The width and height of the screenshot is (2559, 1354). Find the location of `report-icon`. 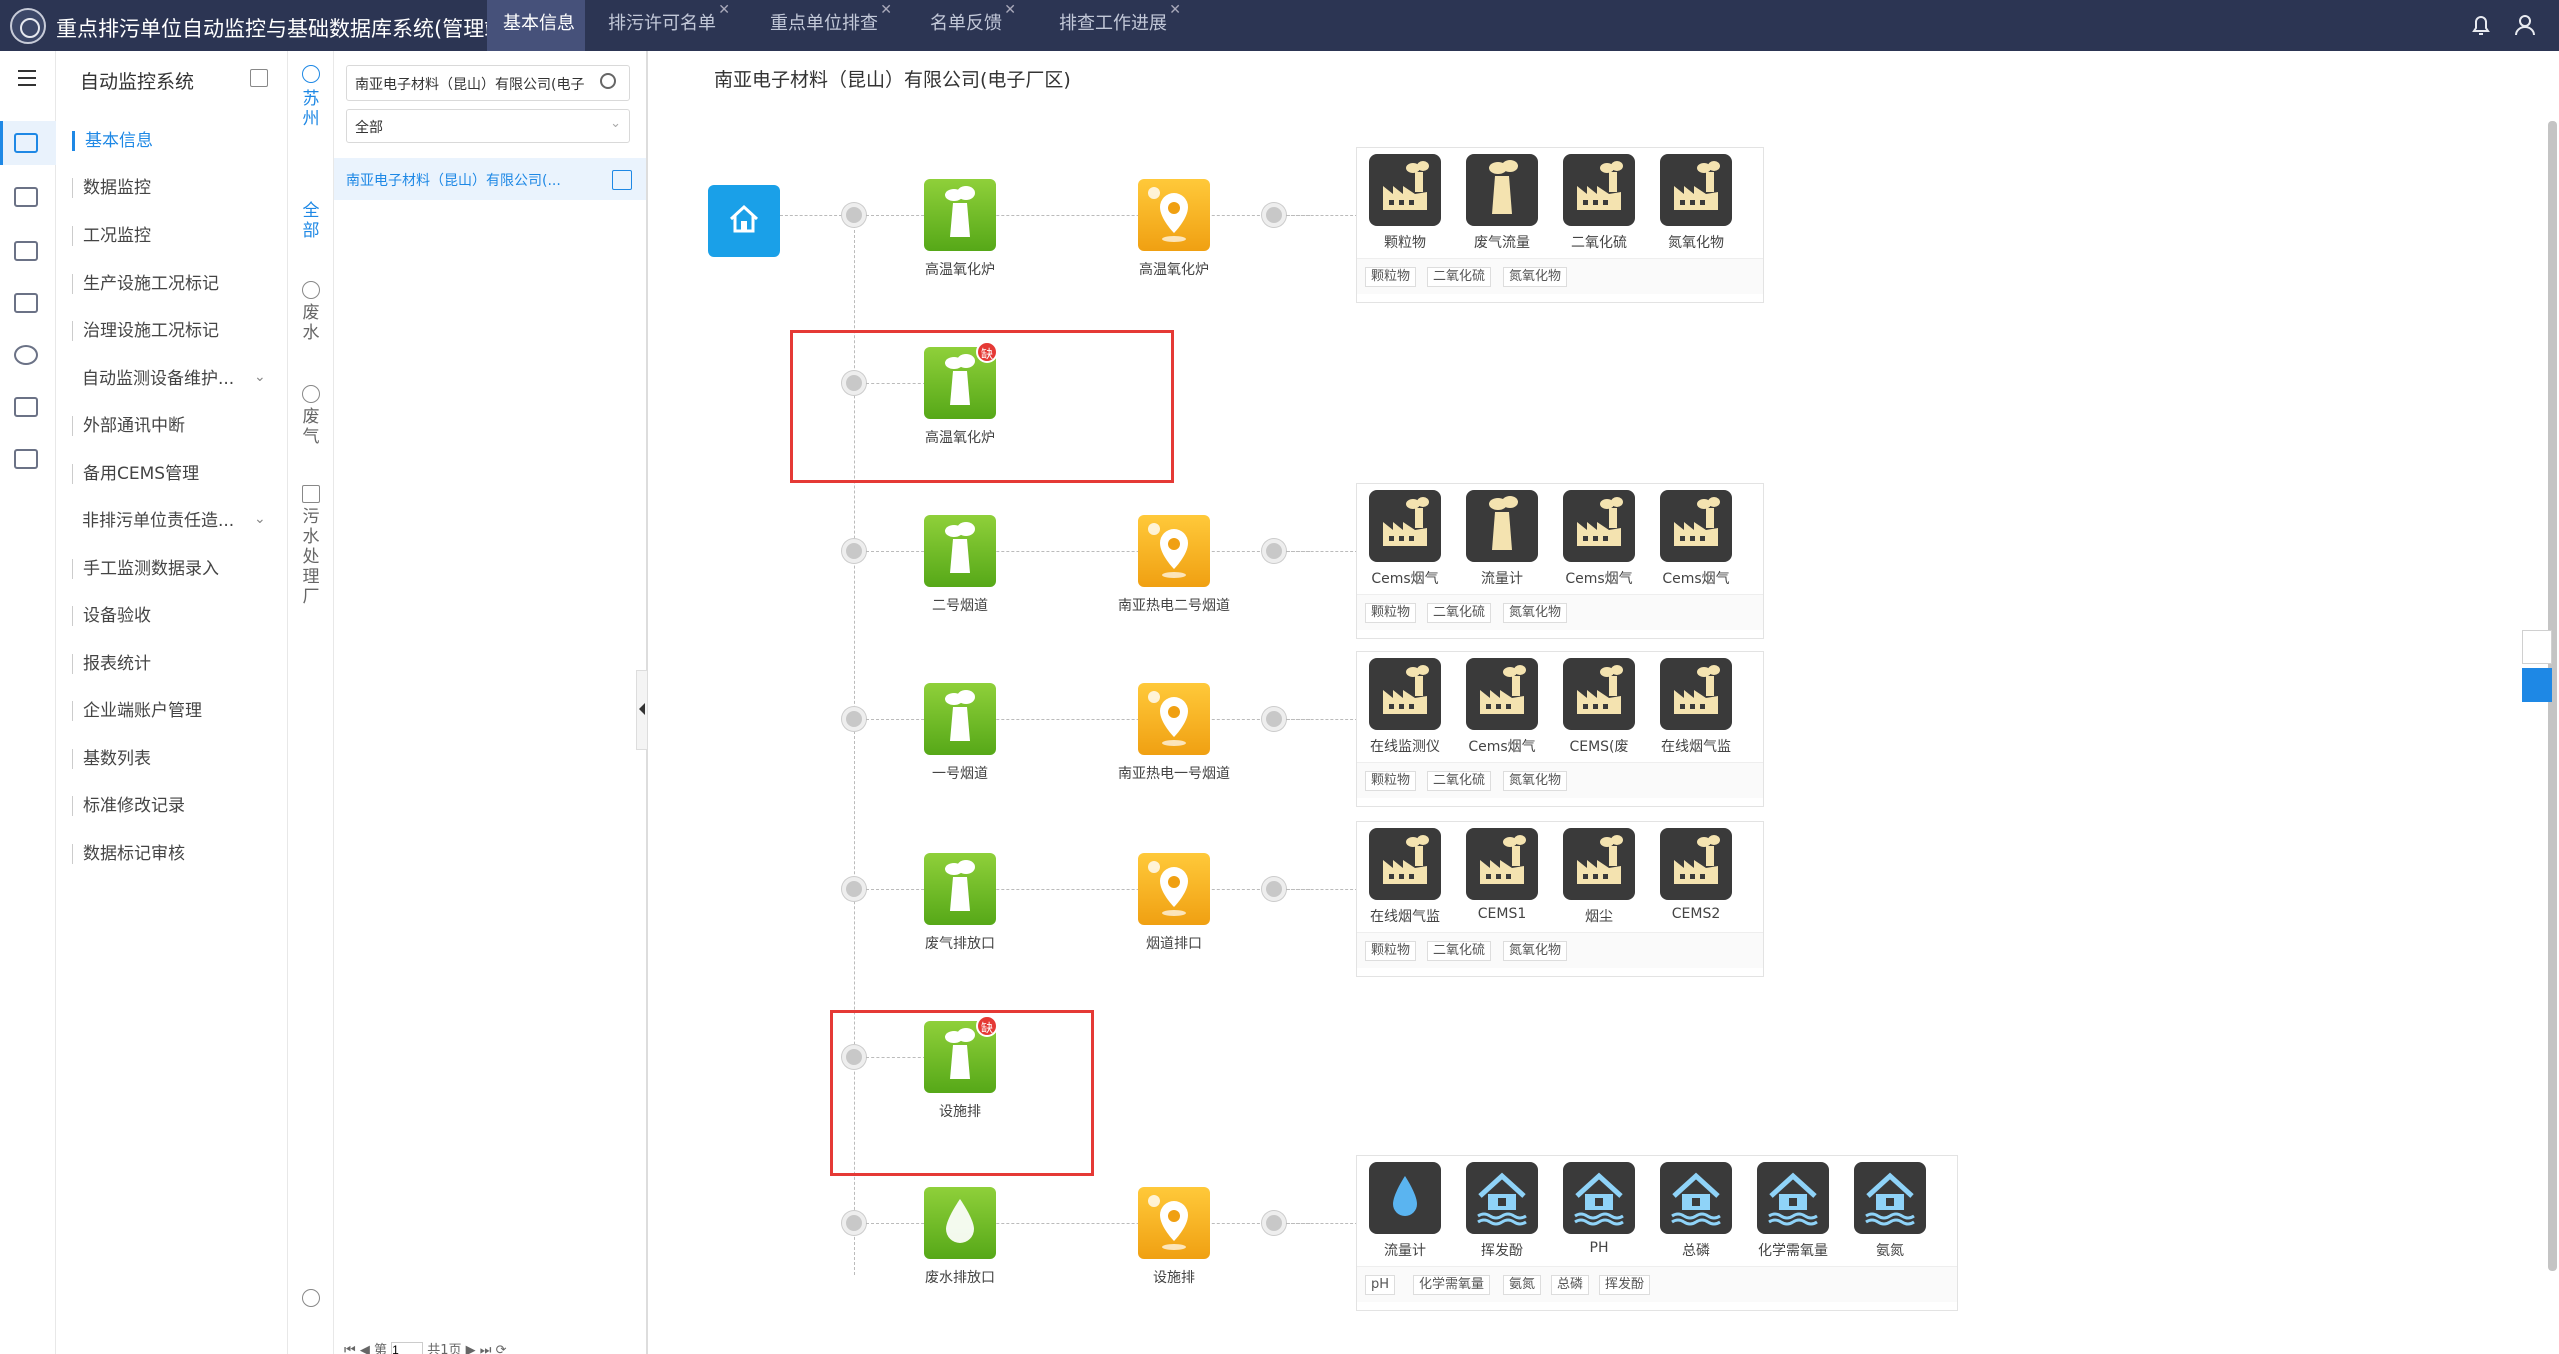

report-icon is located at coordinates (26, 303).